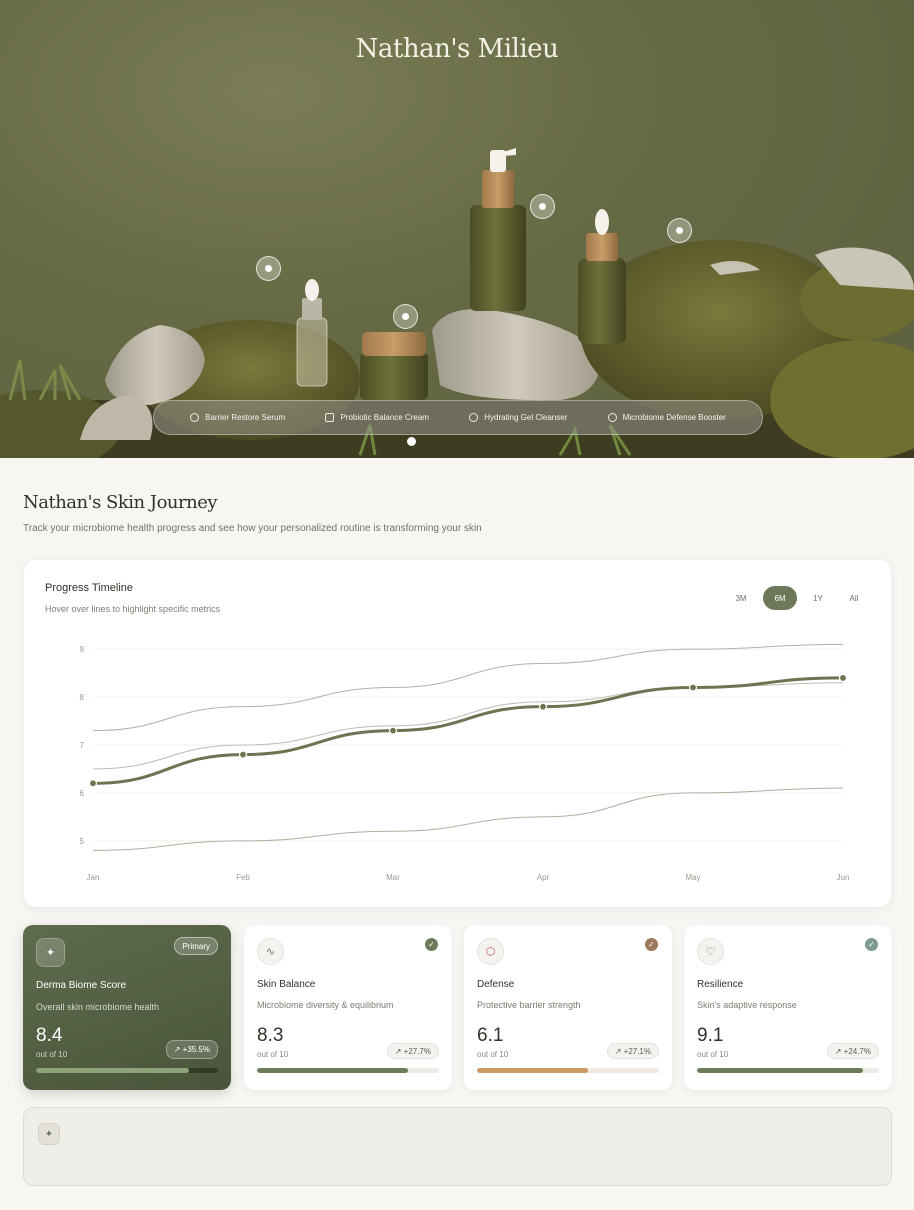 The width and height of the screenshot is (914, 1210). I want to click on shield-icon: ⬡, so click(490, 951).